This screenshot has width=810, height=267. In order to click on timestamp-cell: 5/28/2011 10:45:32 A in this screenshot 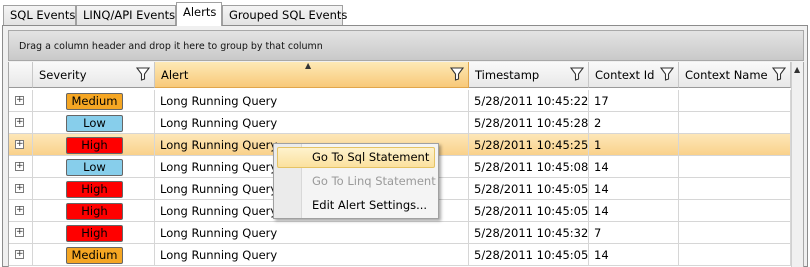, I will do `click(529, 233)`.